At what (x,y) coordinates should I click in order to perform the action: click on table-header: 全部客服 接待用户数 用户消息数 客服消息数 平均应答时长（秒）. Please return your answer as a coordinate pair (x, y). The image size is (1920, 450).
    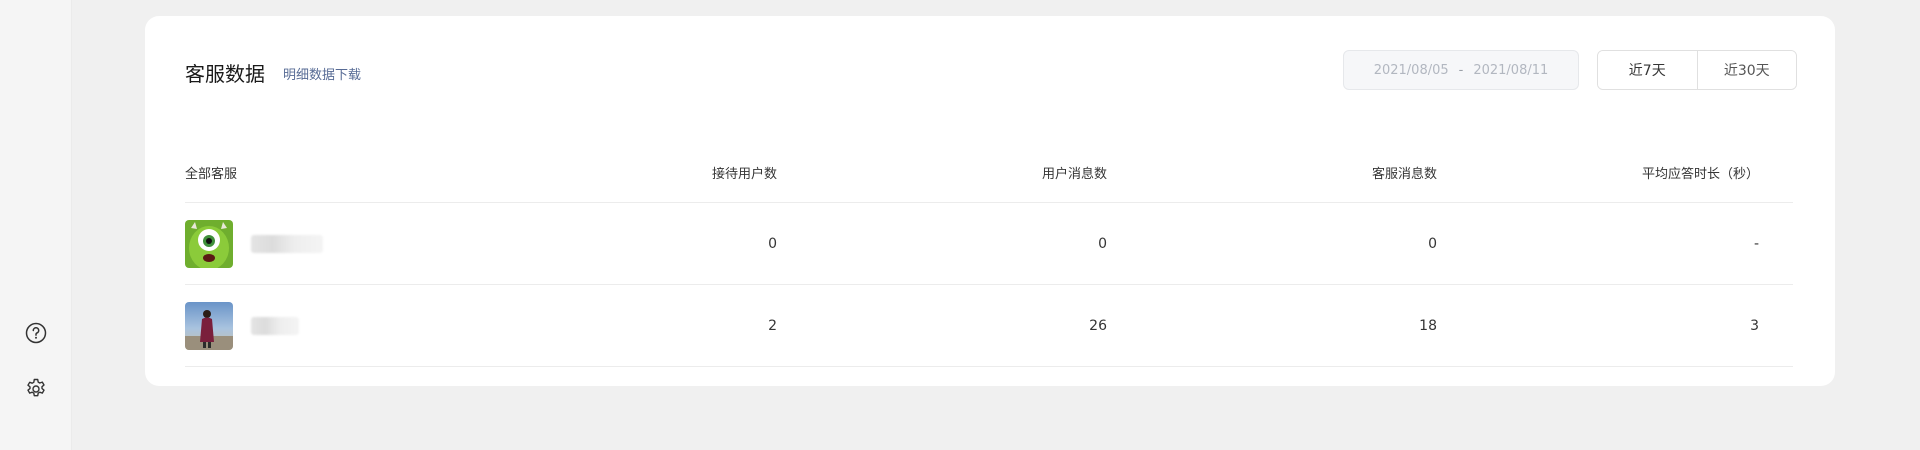
    Looking at the image, I should click on (989, 174).